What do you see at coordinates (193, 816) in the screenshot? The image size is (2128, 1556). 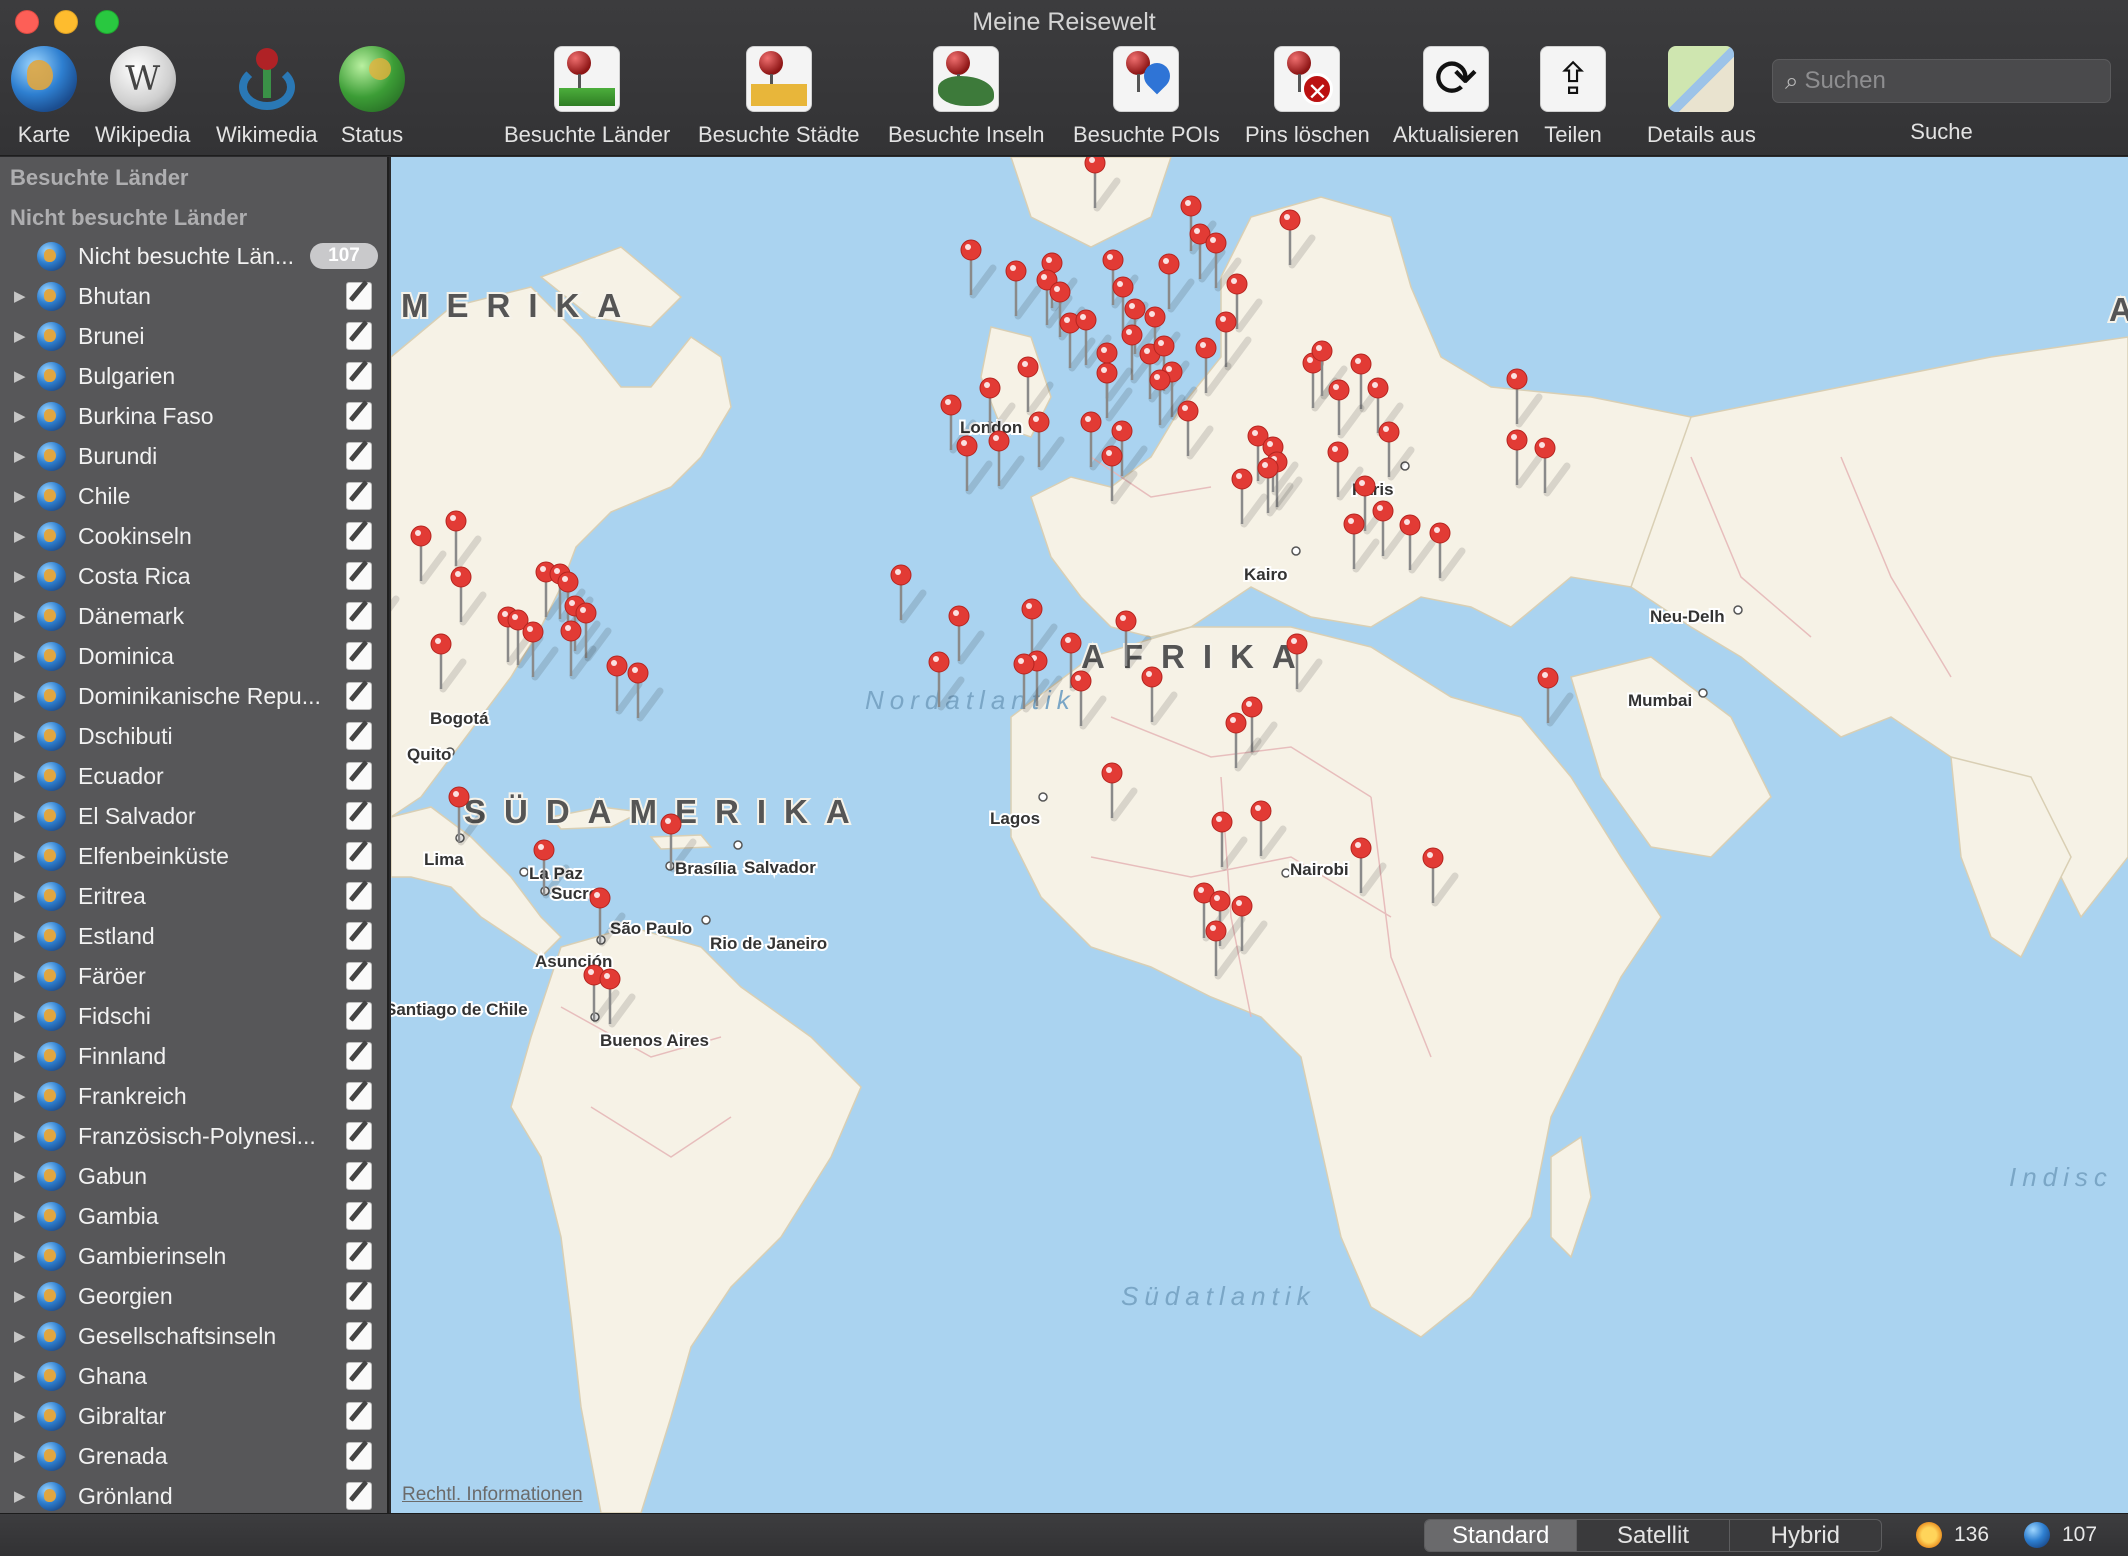 I see `sidebar-item-country: ▶ El Salvador` at bounding box center [193, 816].